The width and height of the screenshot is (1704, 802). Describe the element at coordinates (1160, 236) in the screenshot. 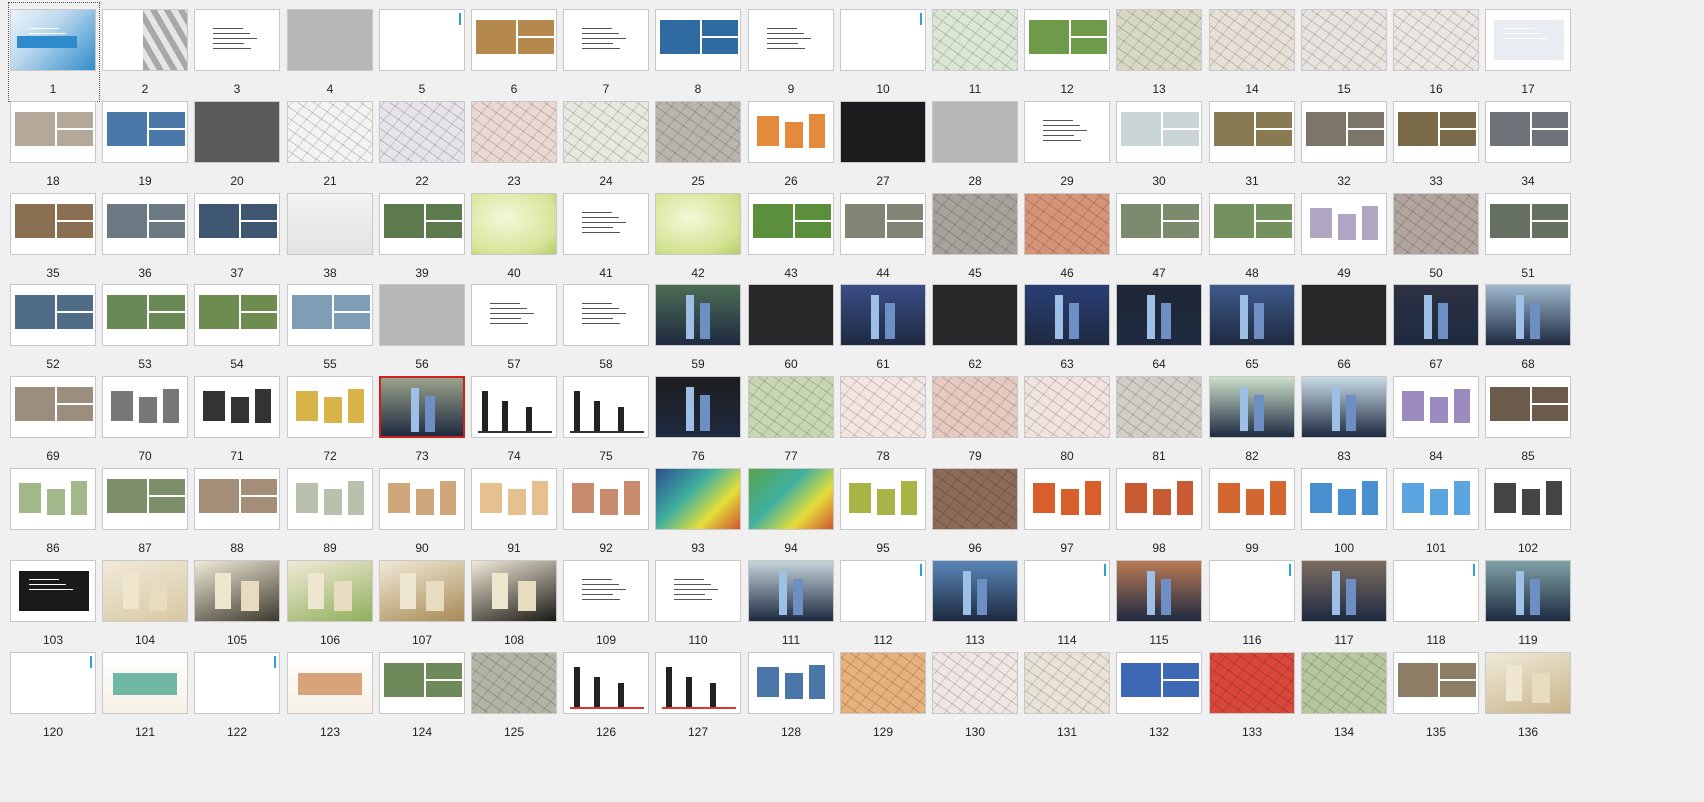

I see `slide-thumbnail-47: 47` at that location.